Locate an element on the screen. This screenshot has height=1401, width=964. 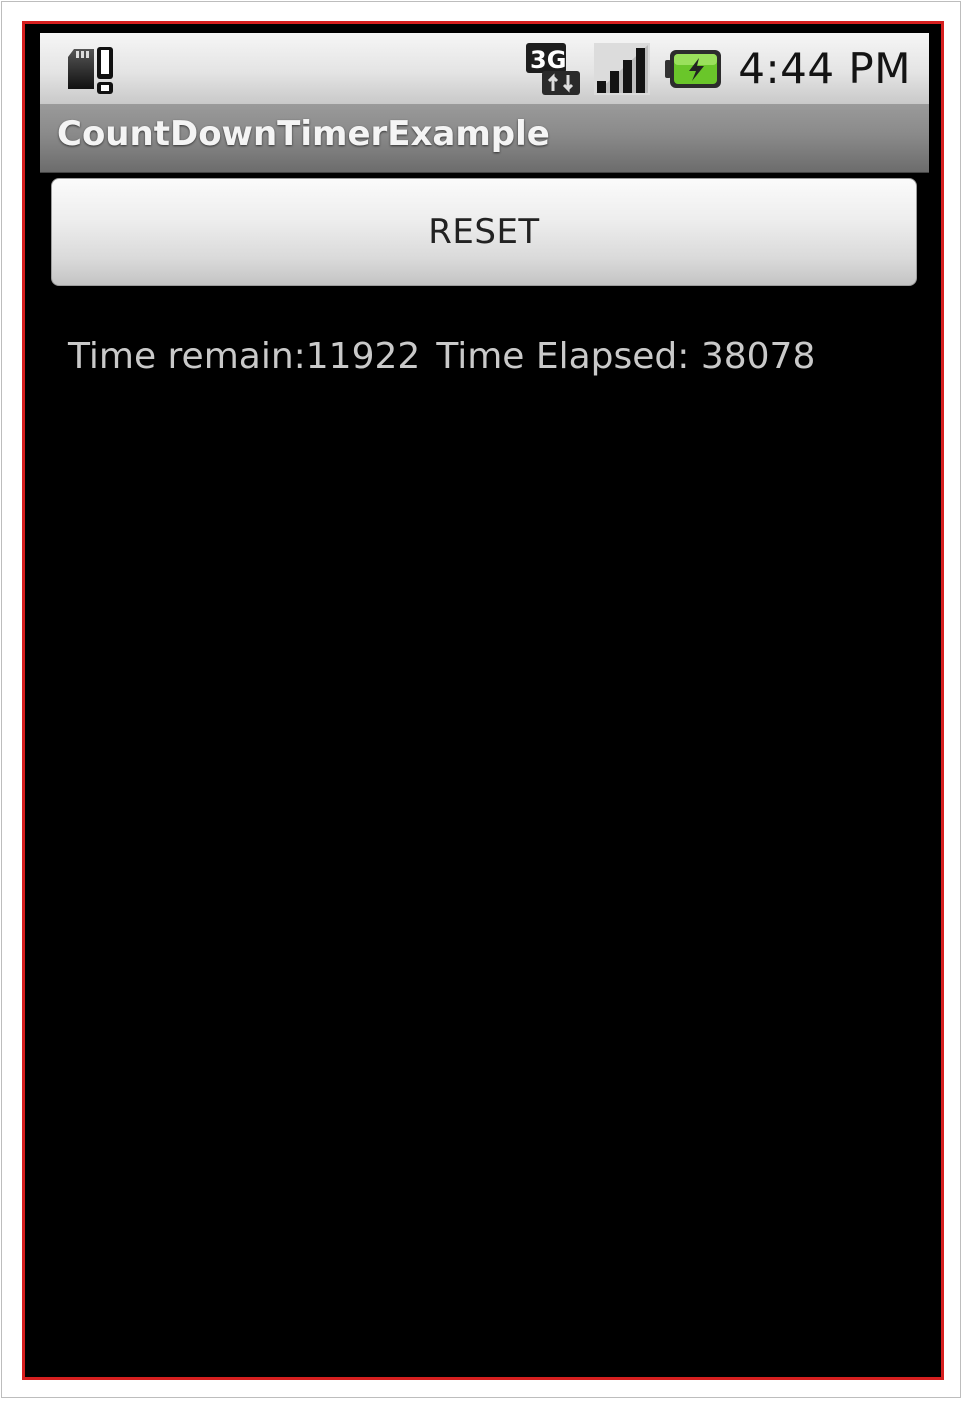
battery-charging-icon is located at coordinates (693, 69).